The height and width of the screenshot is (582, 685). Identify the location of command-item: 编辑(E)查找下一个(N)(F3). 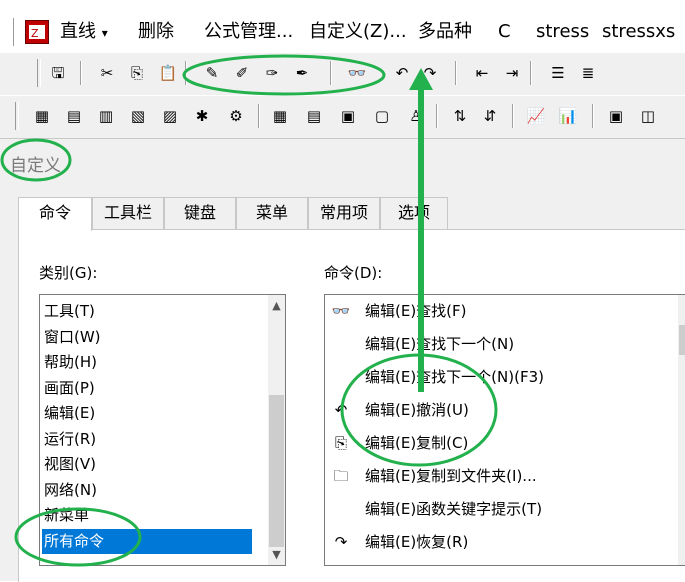
(500, 379).